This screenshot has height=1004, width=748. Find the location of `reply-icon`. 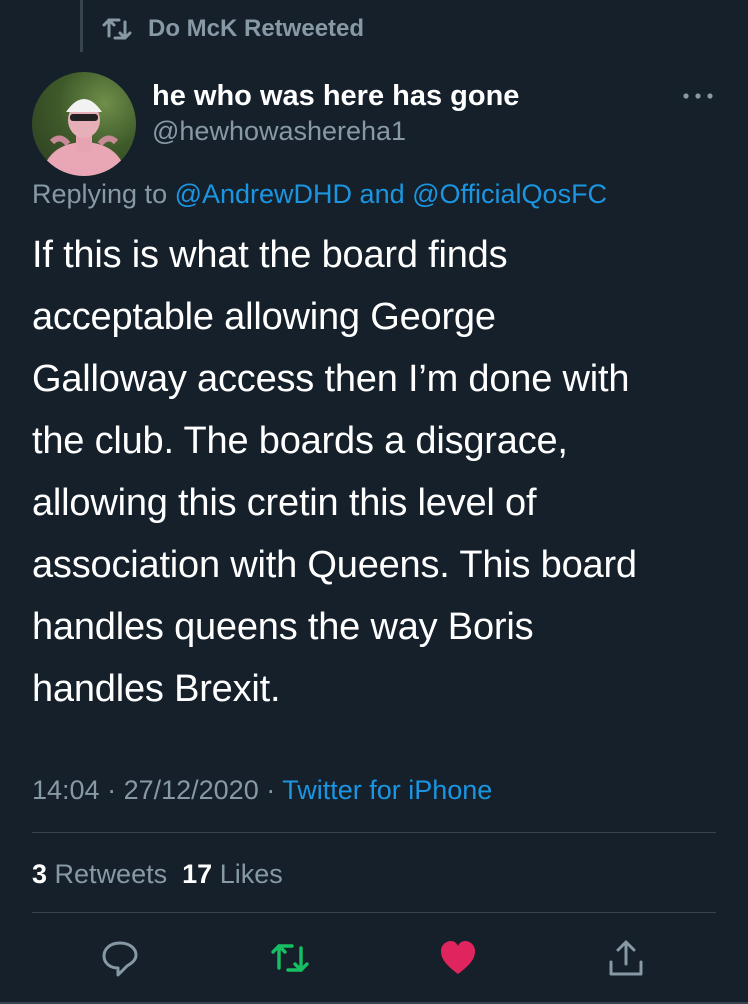

reply-icon is located at coordinates (120, 959).